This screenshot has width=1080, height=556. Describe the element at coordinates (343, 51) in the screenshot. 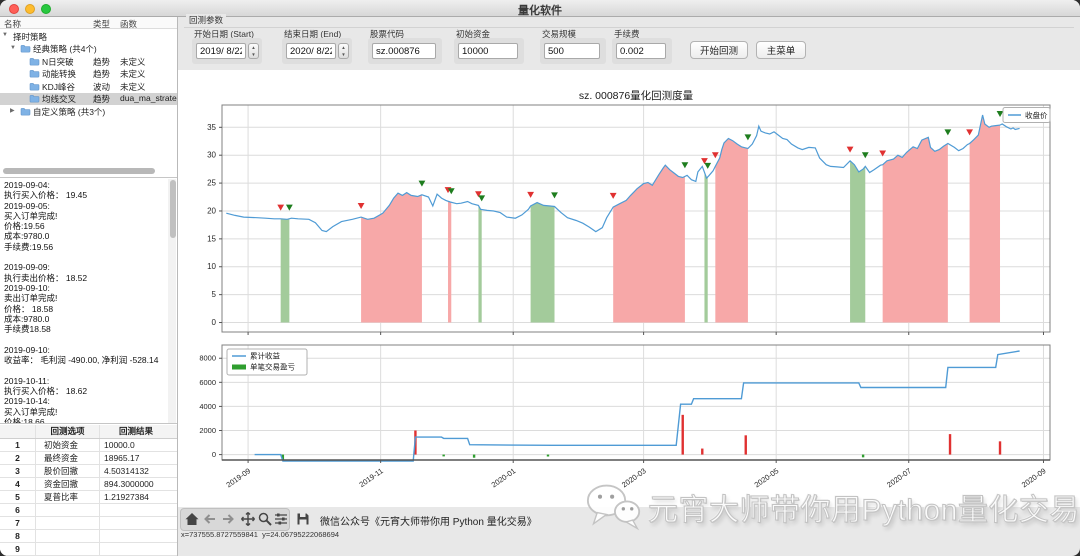

I see `end-date-stepper: ▲ ▼` at that location.